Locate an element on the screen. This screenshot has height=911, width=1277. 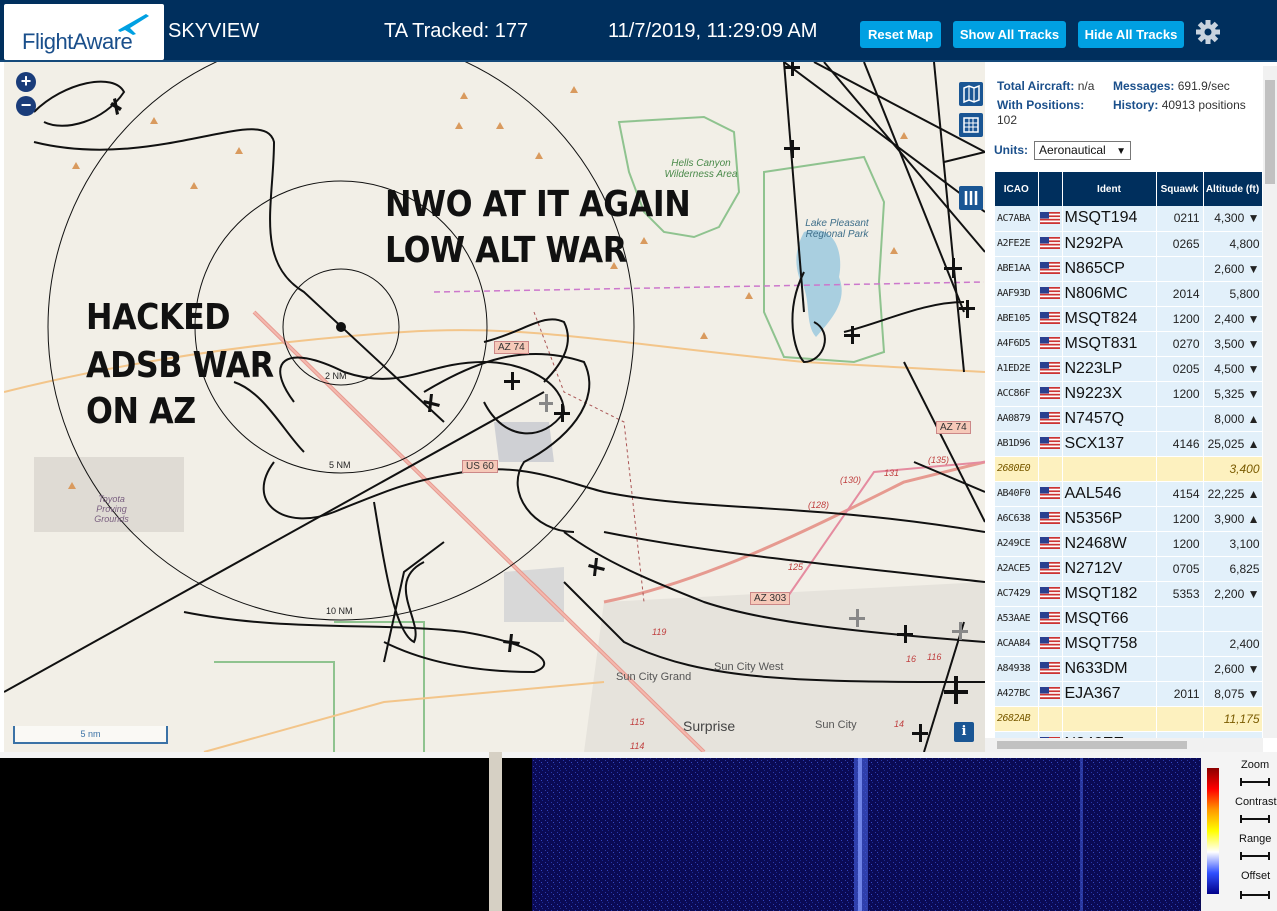
ident-cell: N223LP is located at coordinates (1109, 369).